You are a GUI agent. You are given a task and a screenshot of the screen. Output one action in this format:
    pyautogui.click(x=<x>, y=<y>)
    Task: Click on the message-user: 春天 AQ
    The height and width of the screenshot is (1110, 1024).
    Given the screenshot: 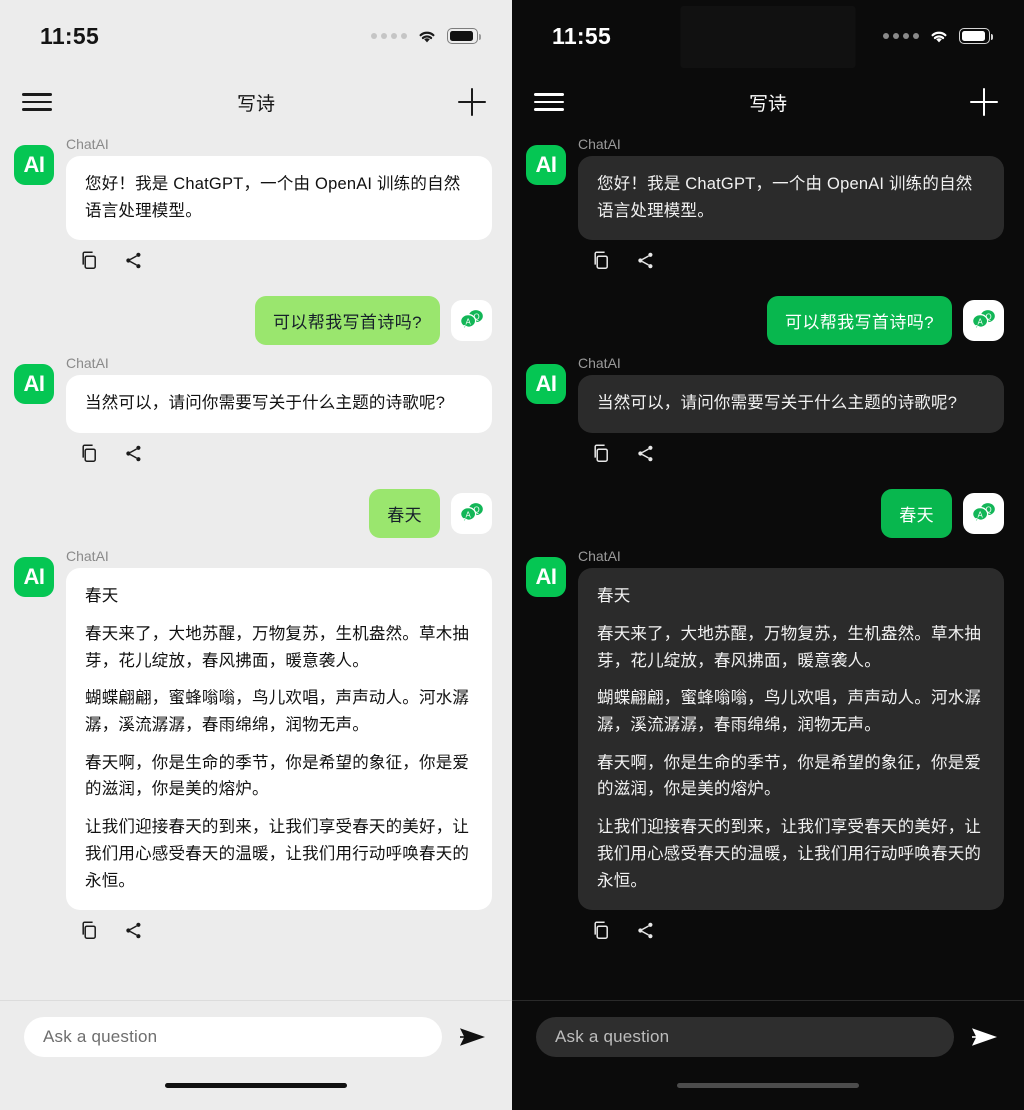 What is the action you would take?
    pyautogui.click(x=765, y=514)
    